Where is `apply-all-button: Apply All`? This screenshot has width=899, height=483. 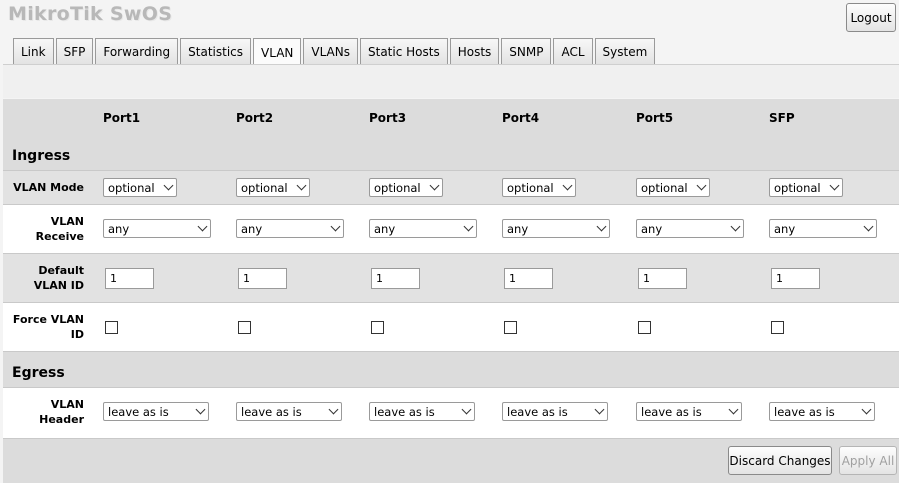 apply-all-button: Apply All is located at coordinates (868, 460).